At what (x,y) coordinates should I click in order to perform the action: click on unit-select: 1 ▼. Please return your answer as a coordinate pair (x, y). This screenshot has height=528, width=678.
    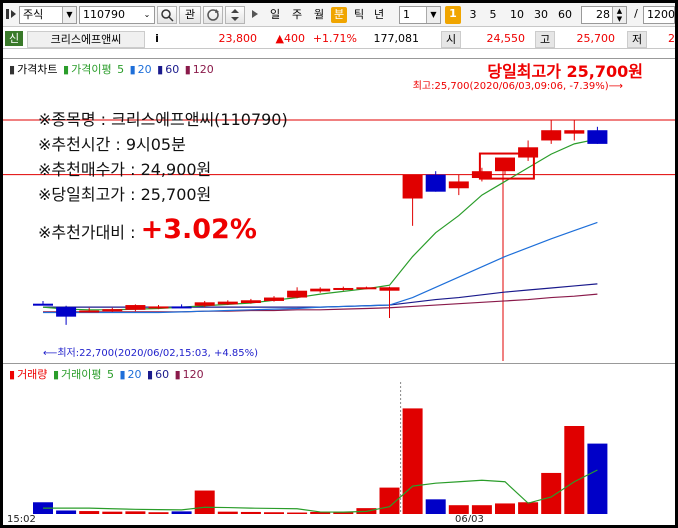
    Looking at the image, I should click on (420, 15).